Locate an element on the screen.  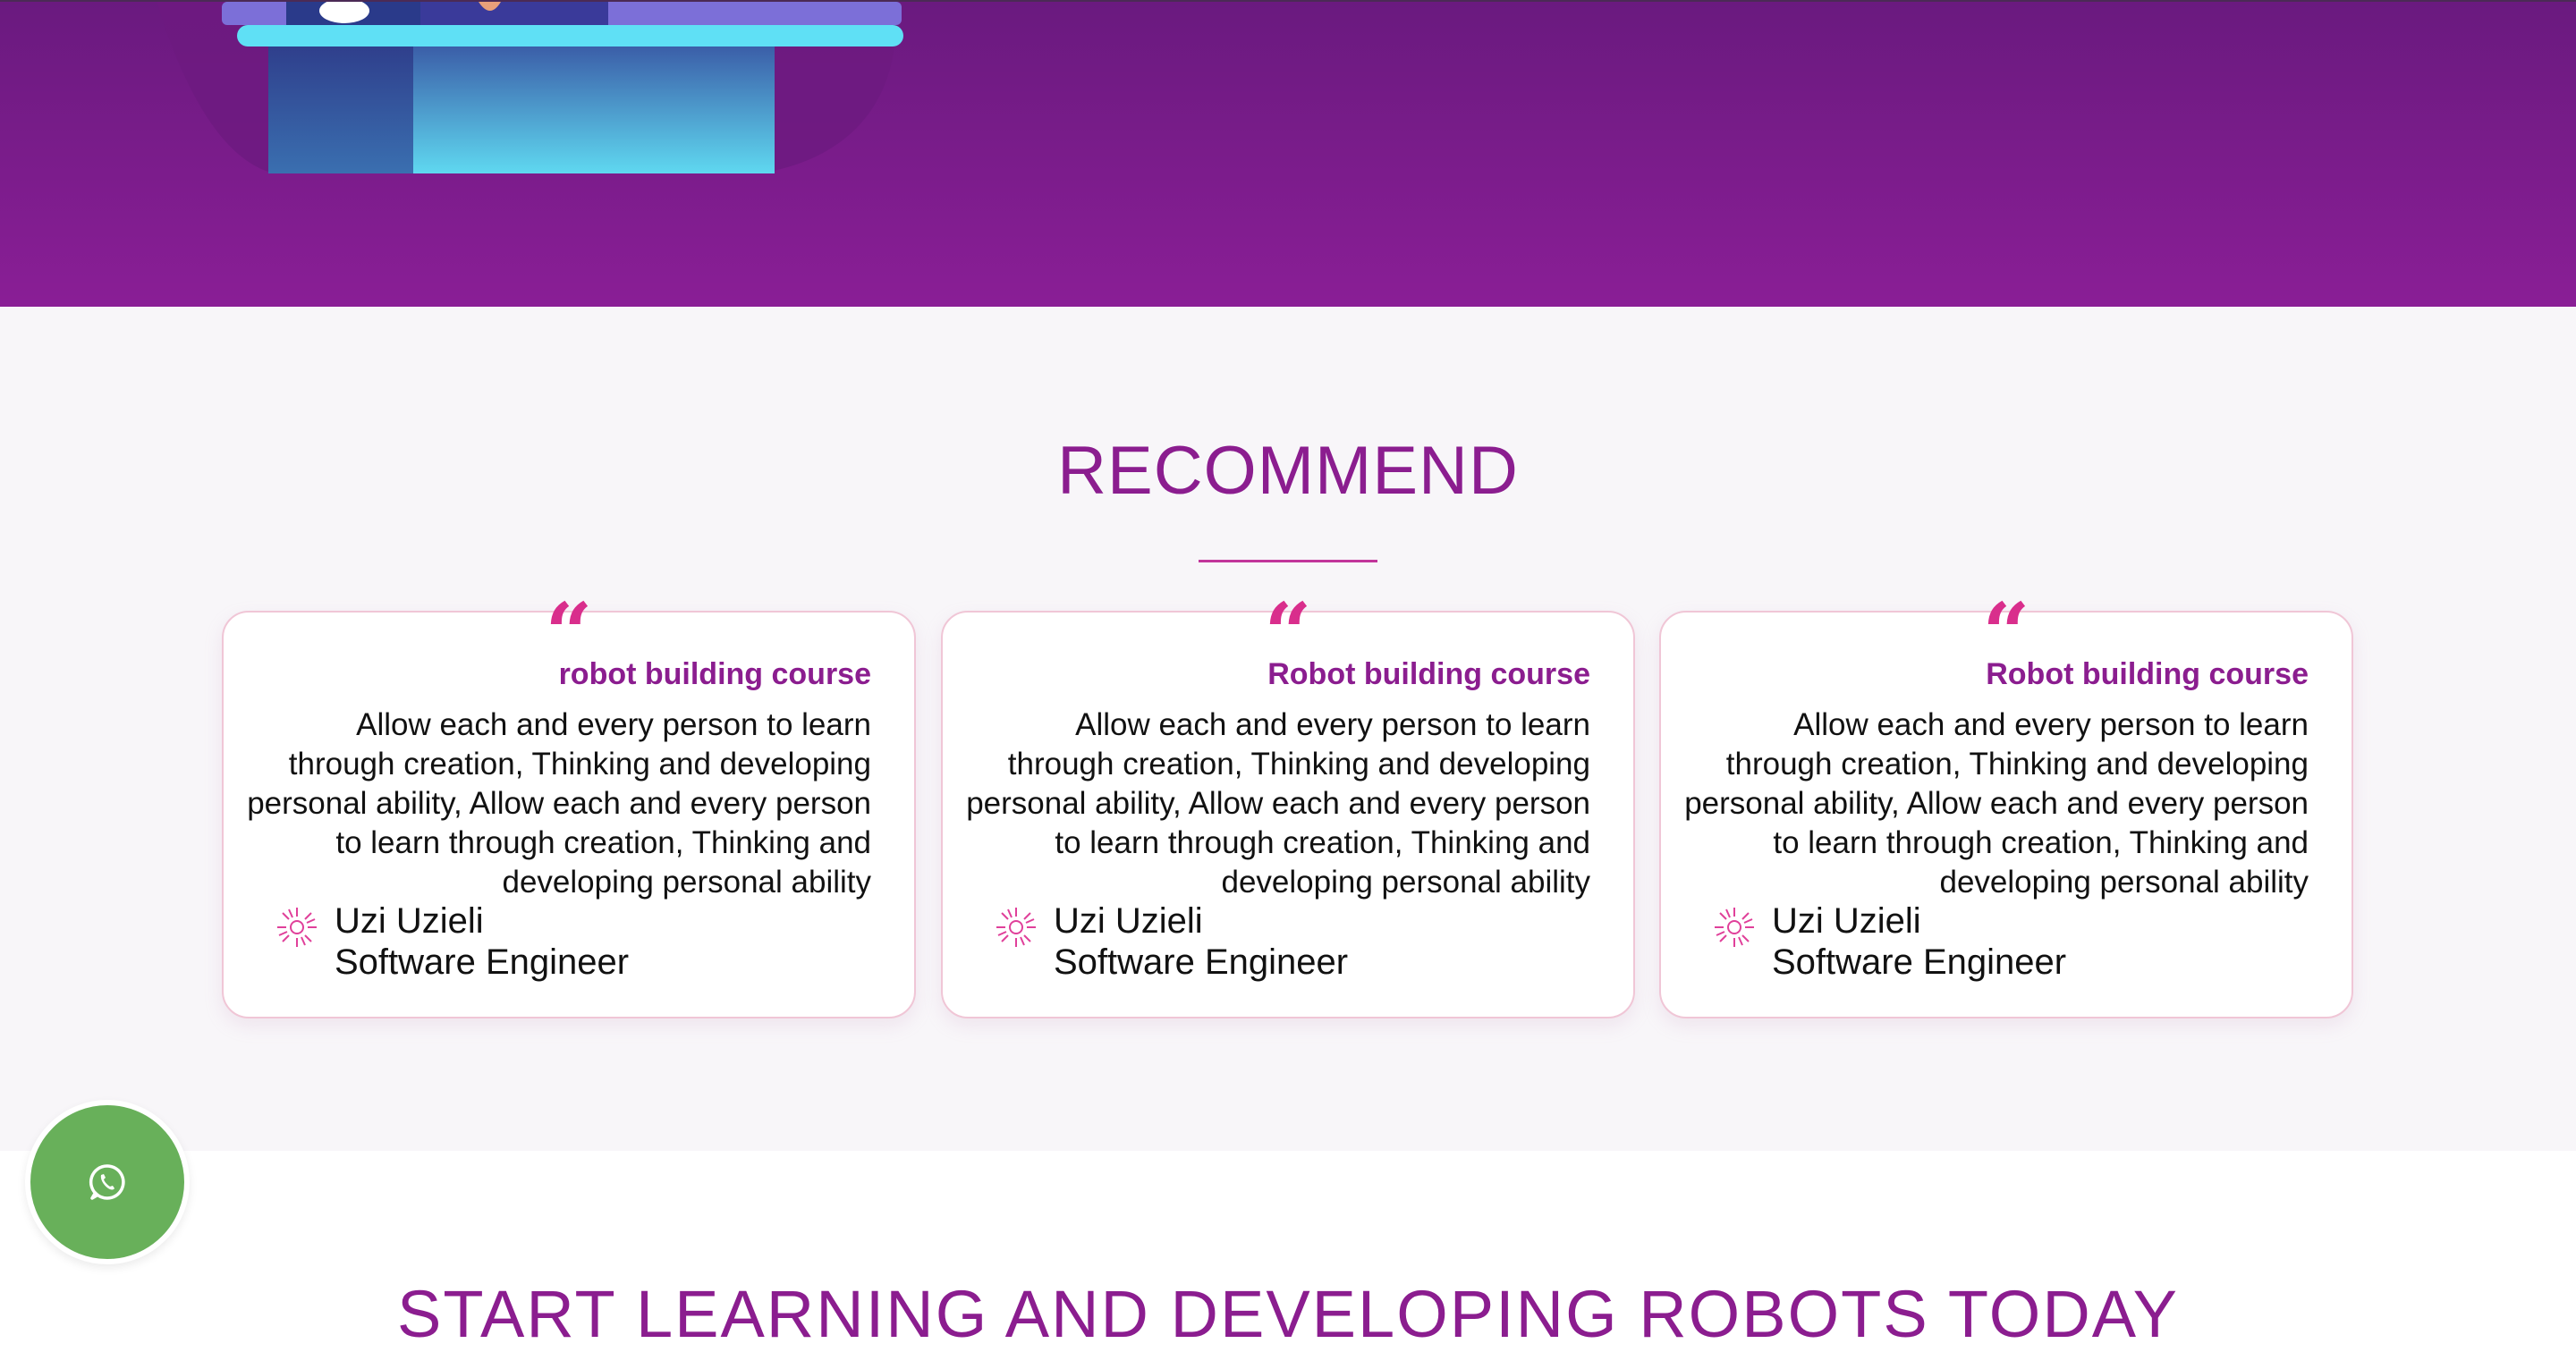
whatsapp-icon is located at coordinates (107, 1182).